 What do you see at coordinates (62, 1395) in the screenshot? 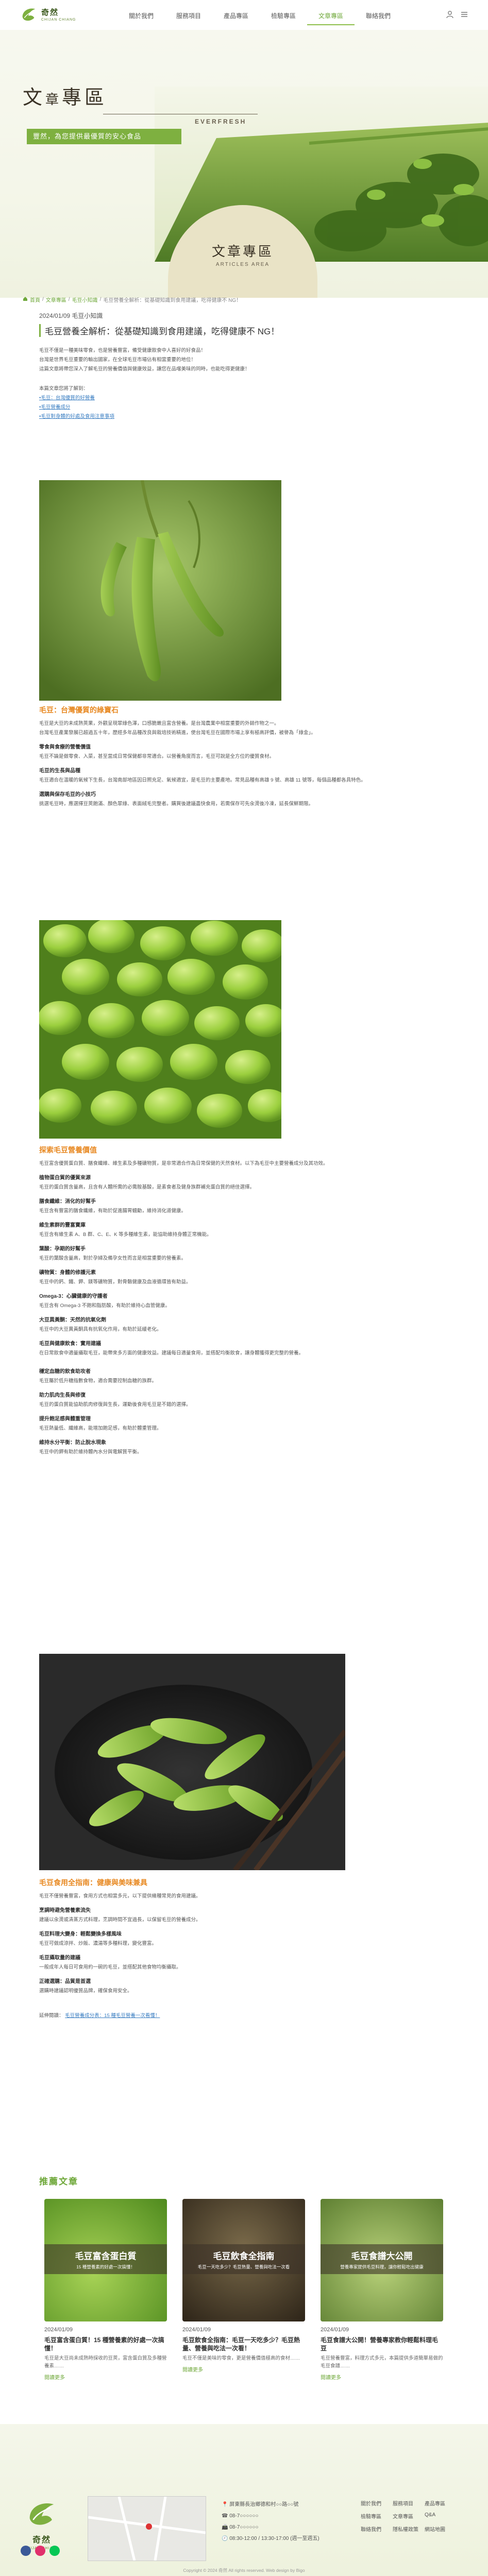
I see `subheading: 助力肌肉生長與修復` at bounding box center [62, 1395].